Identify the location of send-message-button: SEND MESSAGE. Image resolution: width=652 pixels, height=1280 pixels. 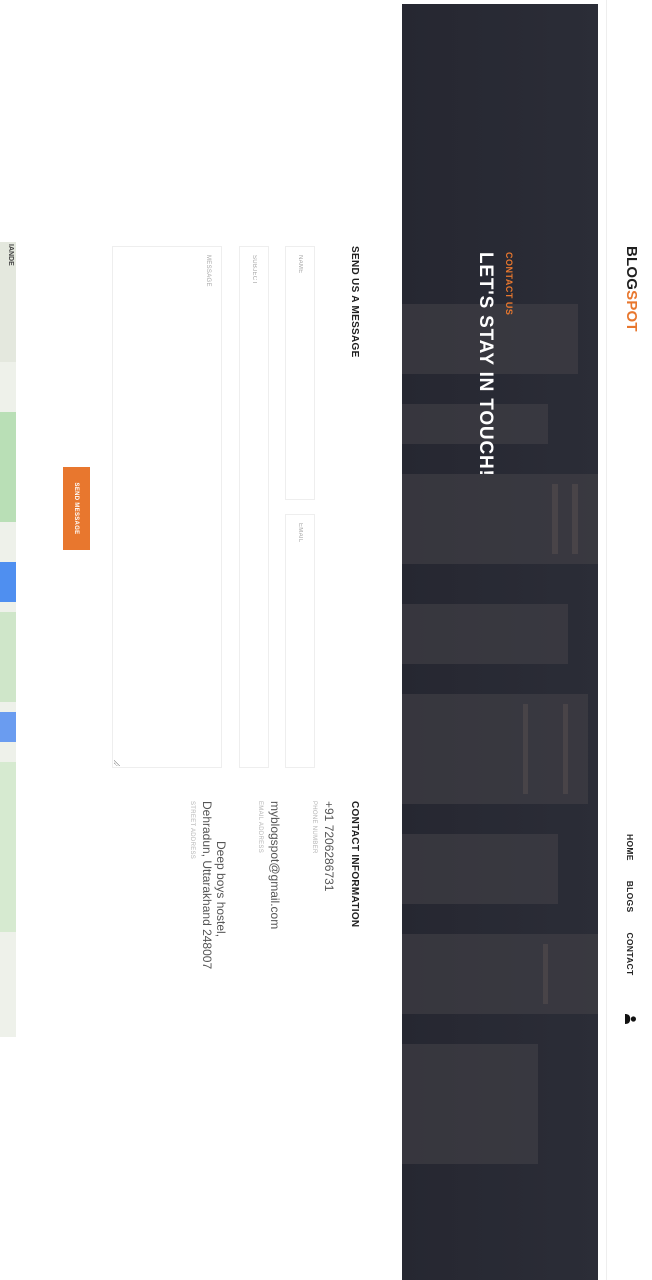
(76, 508).